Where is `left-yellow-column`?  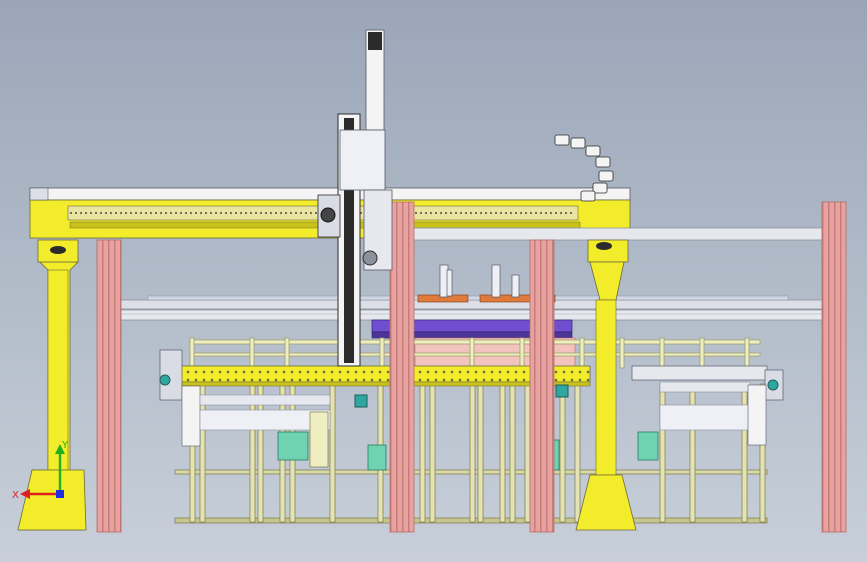
left-yellow-column is located at coordinates (52, 385).